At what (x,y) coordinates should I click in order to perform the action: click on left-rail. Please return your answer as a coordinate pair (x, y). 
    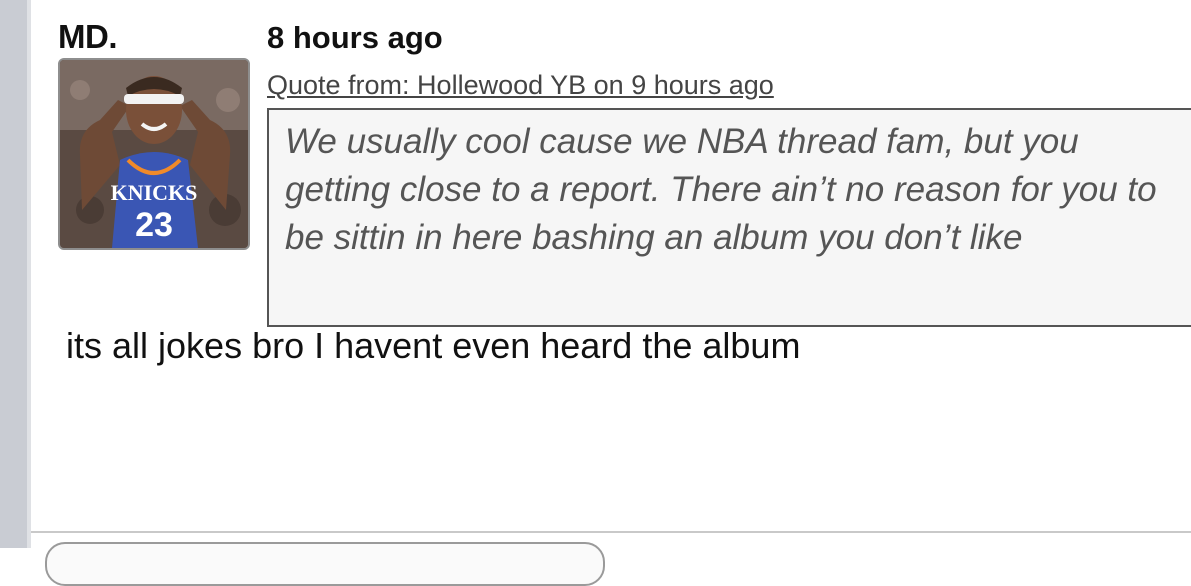
    Looking at the image, I should click on (13, 274).